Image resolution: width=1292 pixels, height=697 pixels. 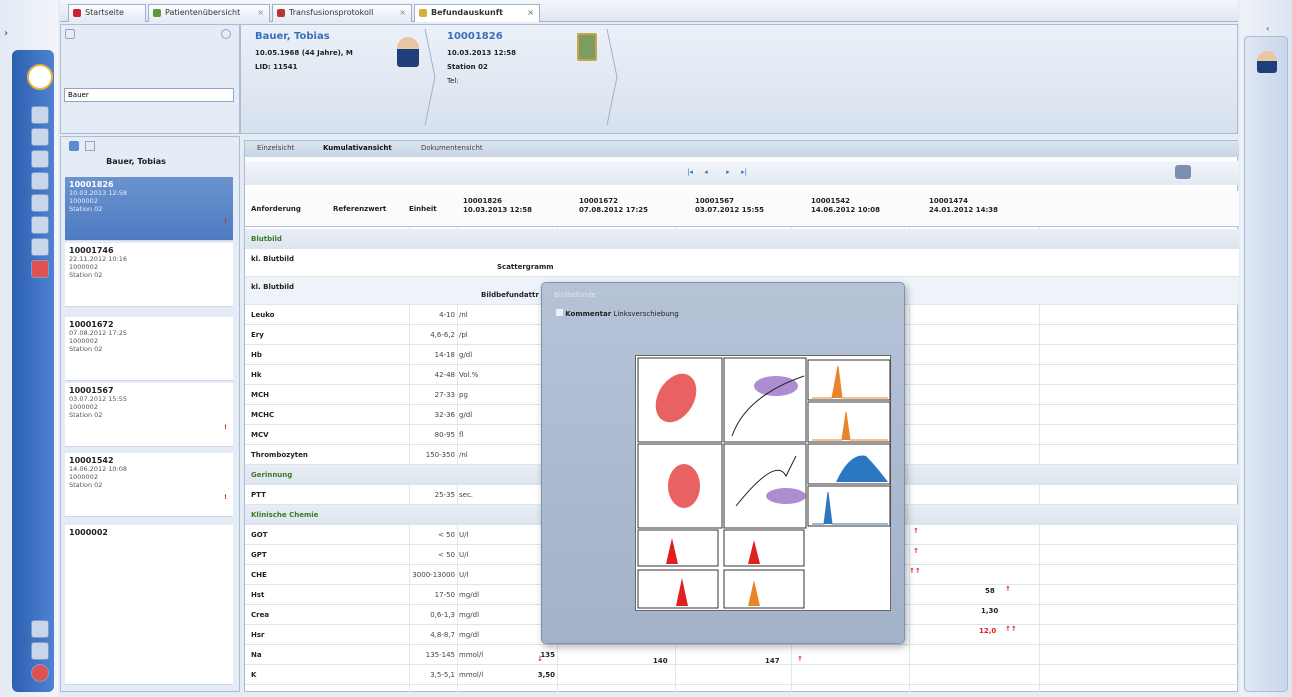 I want to click on row-unit: Vol.%, so click(x=469, y=375).